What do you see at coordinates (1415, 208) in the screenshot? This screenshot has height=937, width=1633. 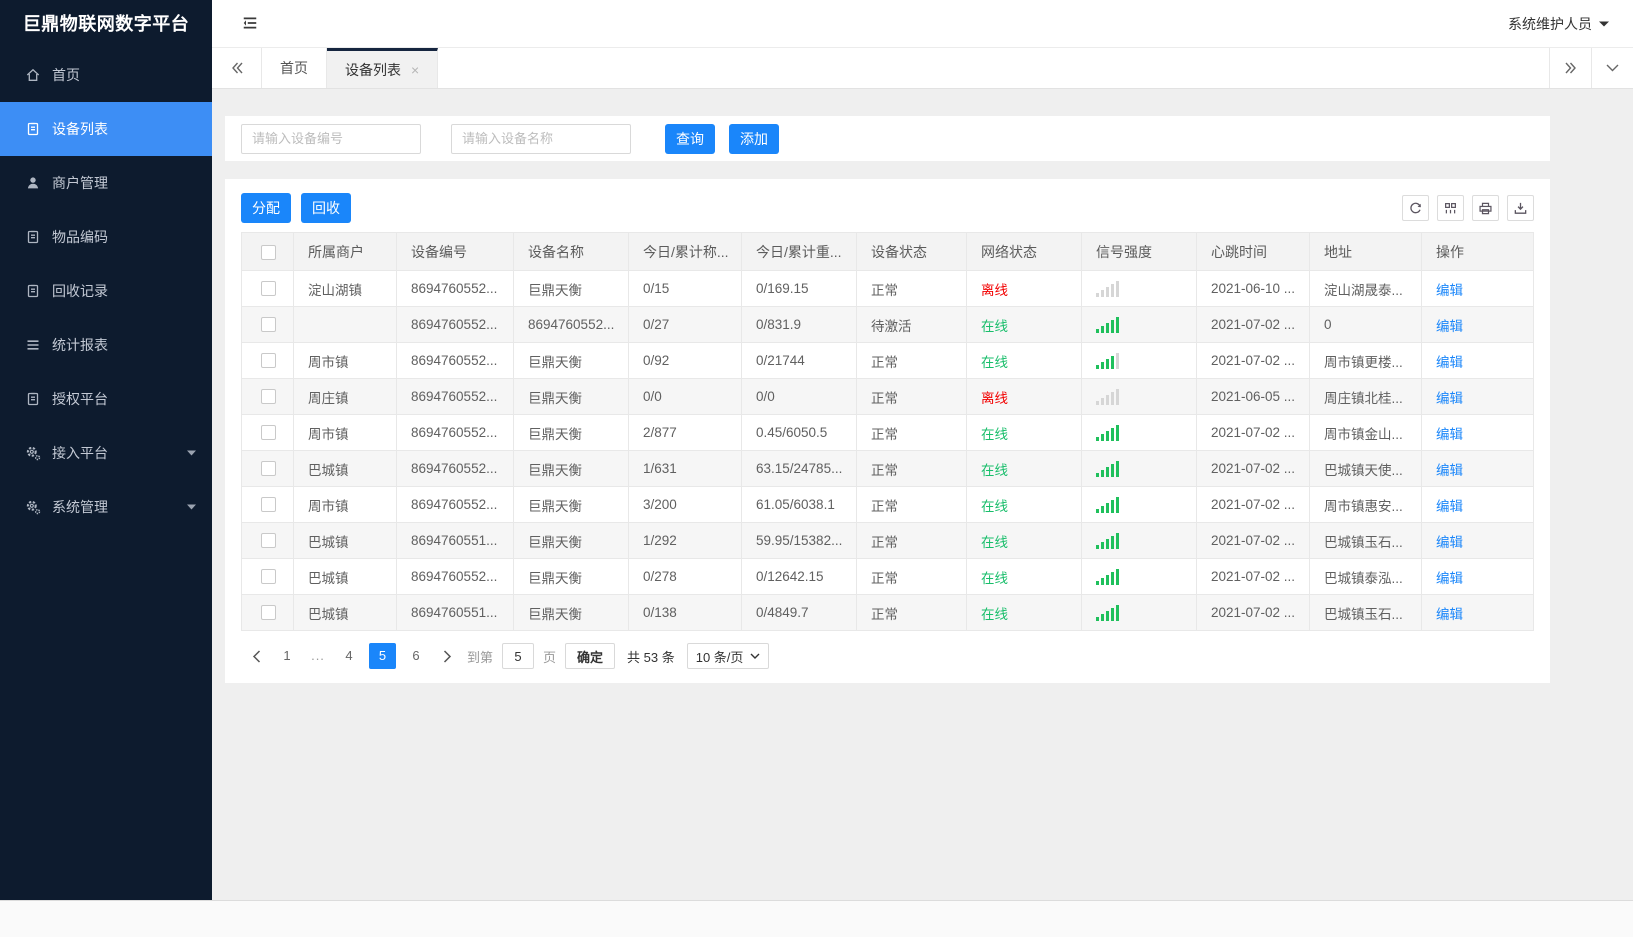 I see `refresh-icon` at bounding box center [1415, 208].